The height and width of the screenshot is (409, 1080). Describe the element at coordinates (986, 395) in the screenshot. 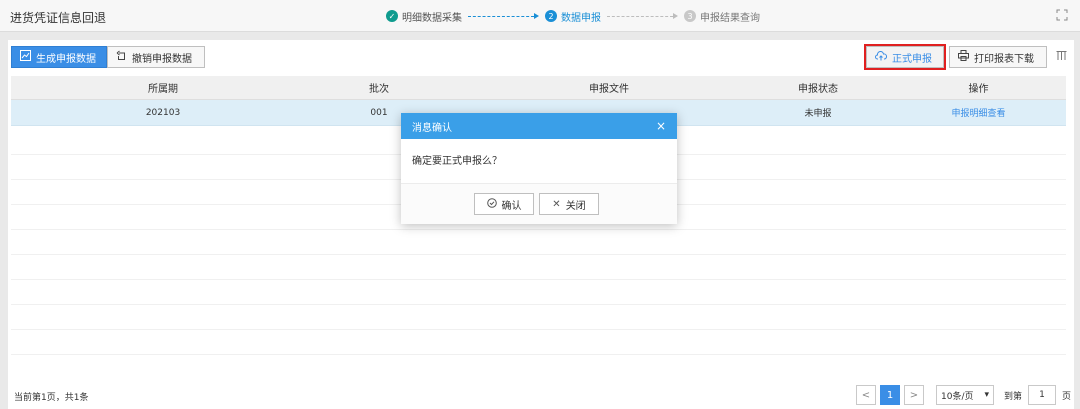

I see `chevron-down-icon: ▾` at that location.